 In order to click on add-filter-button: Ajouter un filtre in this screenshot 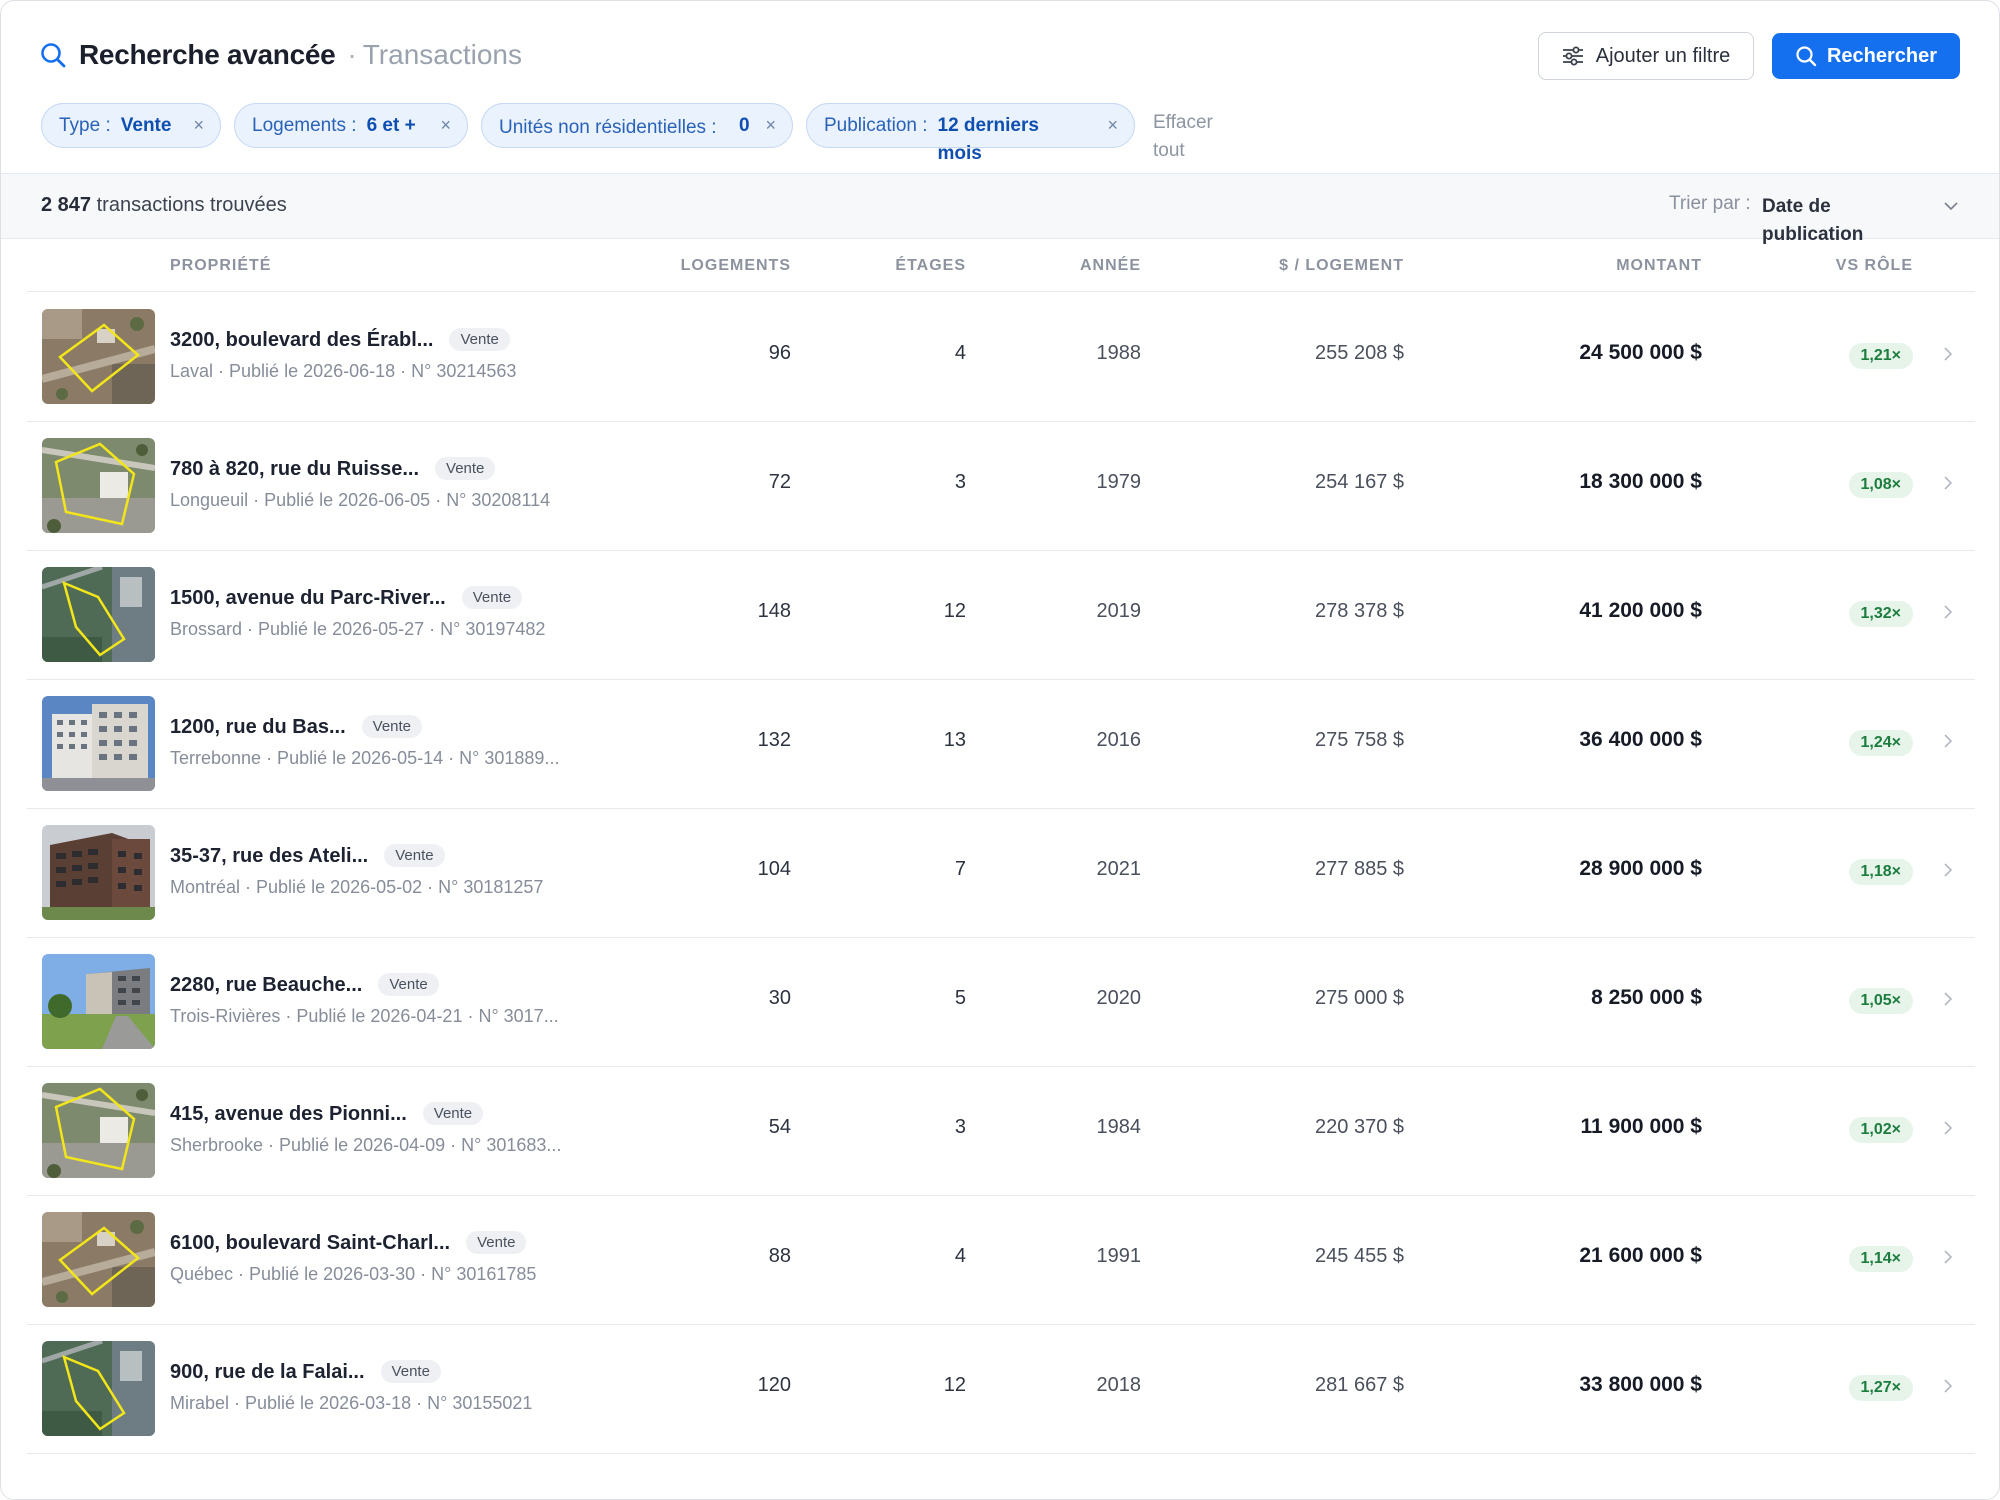, I will do `click(1646, 56)`.